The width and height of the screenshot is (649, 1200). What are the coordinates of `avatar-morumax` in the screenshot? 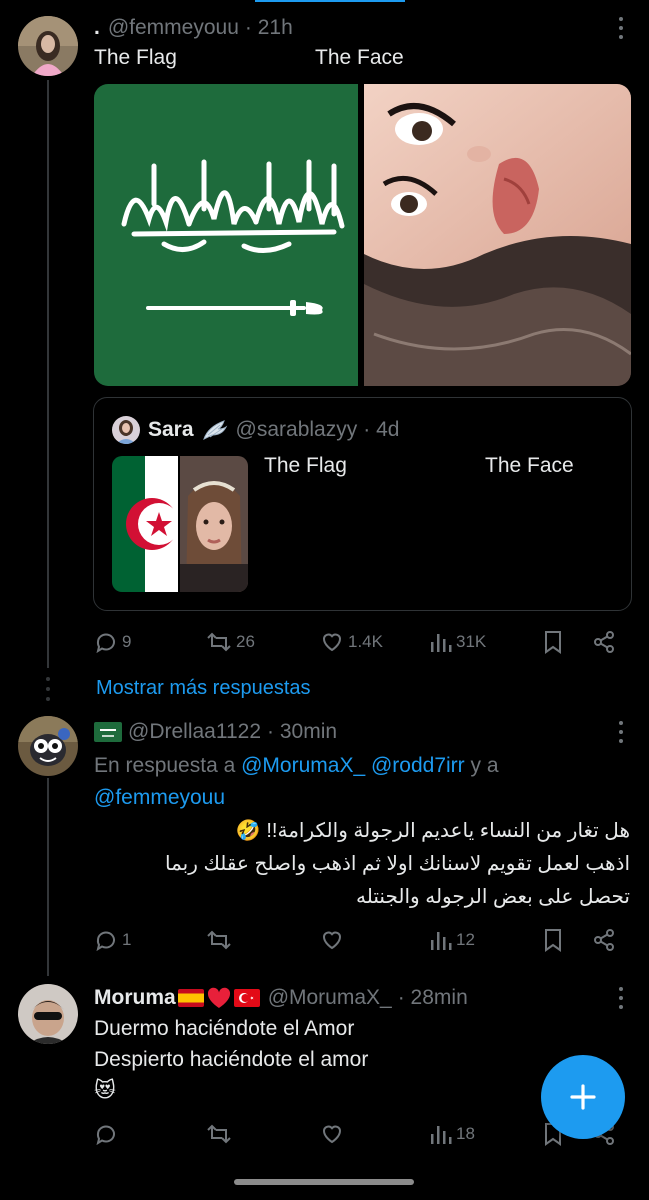 It's located at (48, 1014).